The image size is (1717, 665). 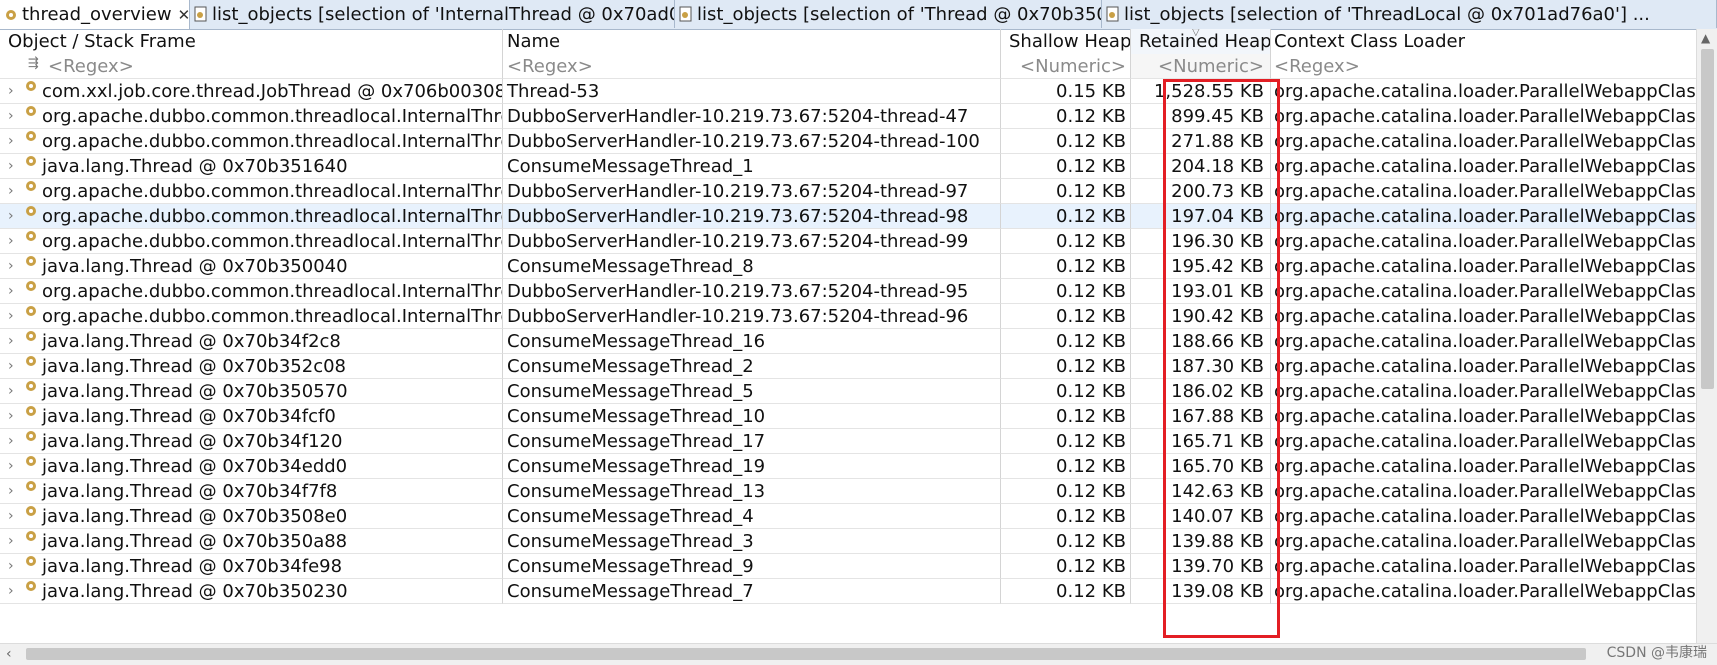 What do you see at coordinates (195, 591) in the screenshot?
I see `object-label: java.lang.Thread @ 0x70b350230` at bounding box center [195, 591].